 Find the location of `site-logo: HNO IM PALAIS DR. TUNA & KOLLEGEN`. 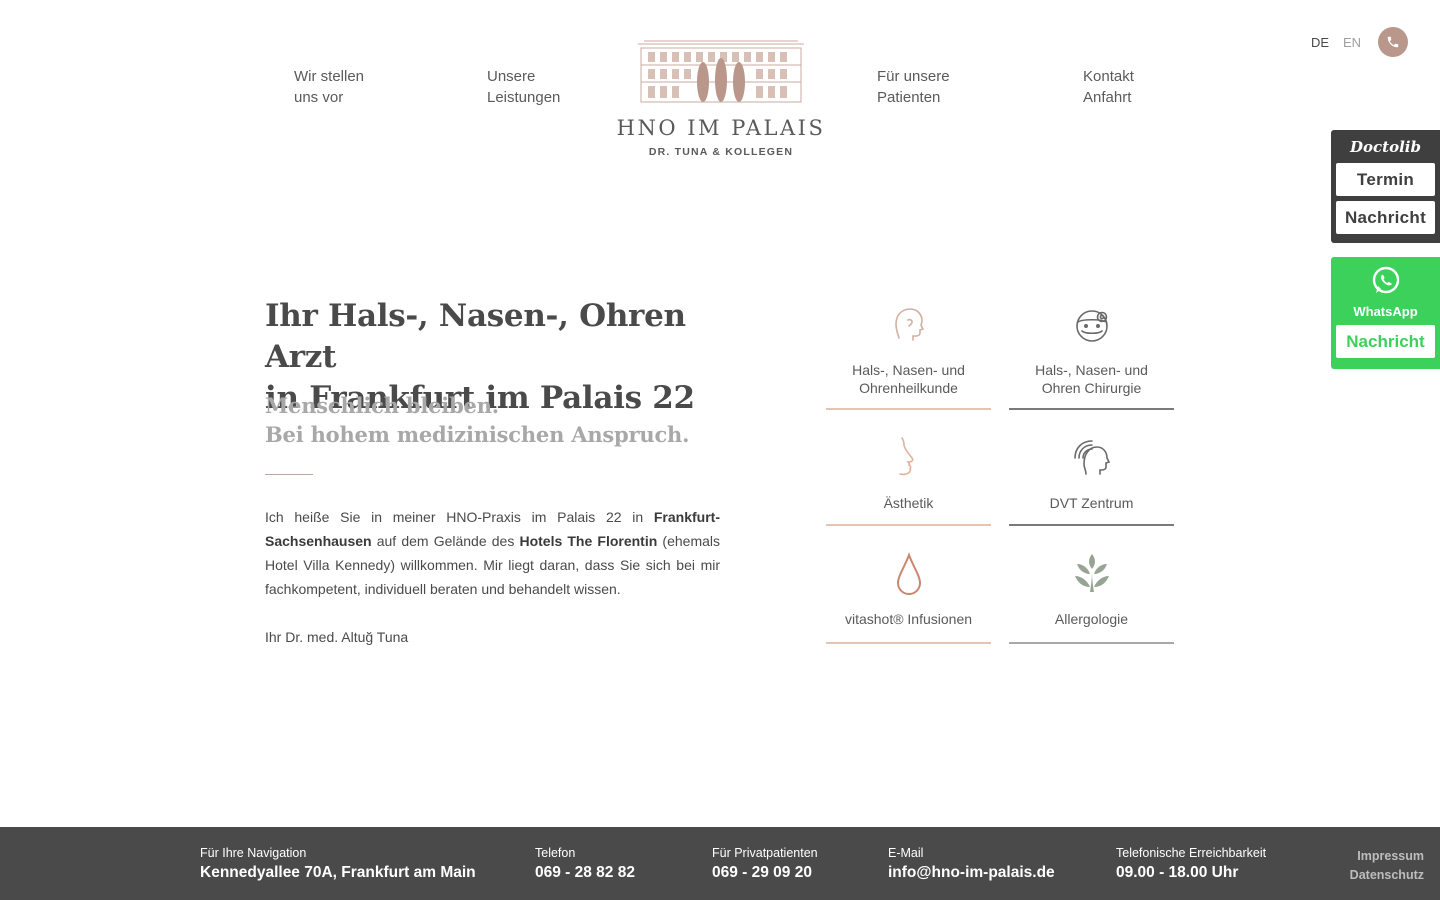

site-logo: HNO IM PALAIS DR. TUNA & KOLLEGEN is located at coordinates (721, 99).